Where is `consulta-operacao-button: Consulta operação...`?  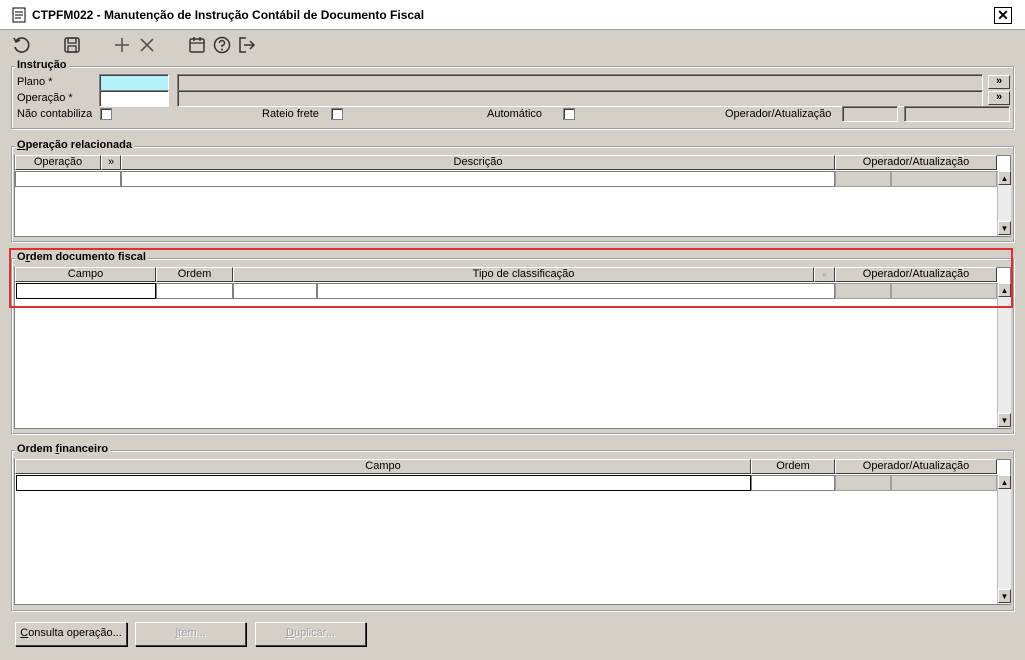 consulta-operacao-button: Consulta operação... is located at coordinates (71, 634).